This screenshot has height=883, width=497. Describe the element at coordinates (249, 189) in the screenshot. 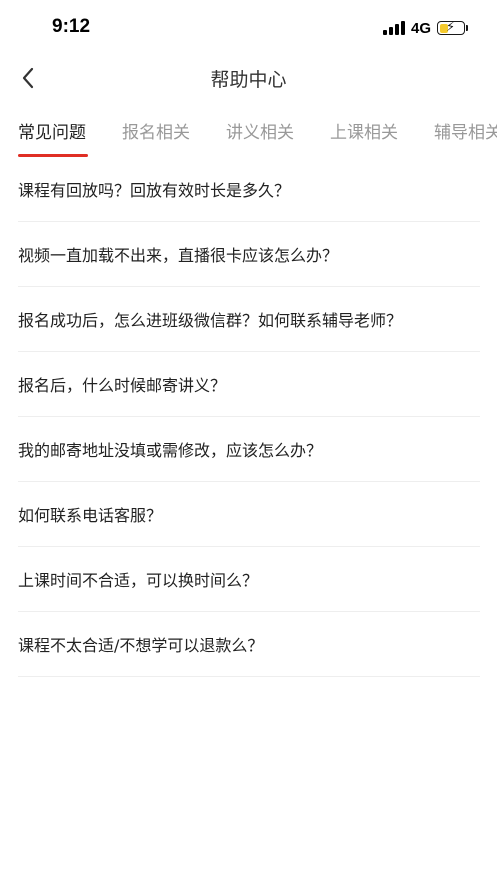

I see `faq-item: 课程有回放吗？回放有效时长是多久？` at that location.